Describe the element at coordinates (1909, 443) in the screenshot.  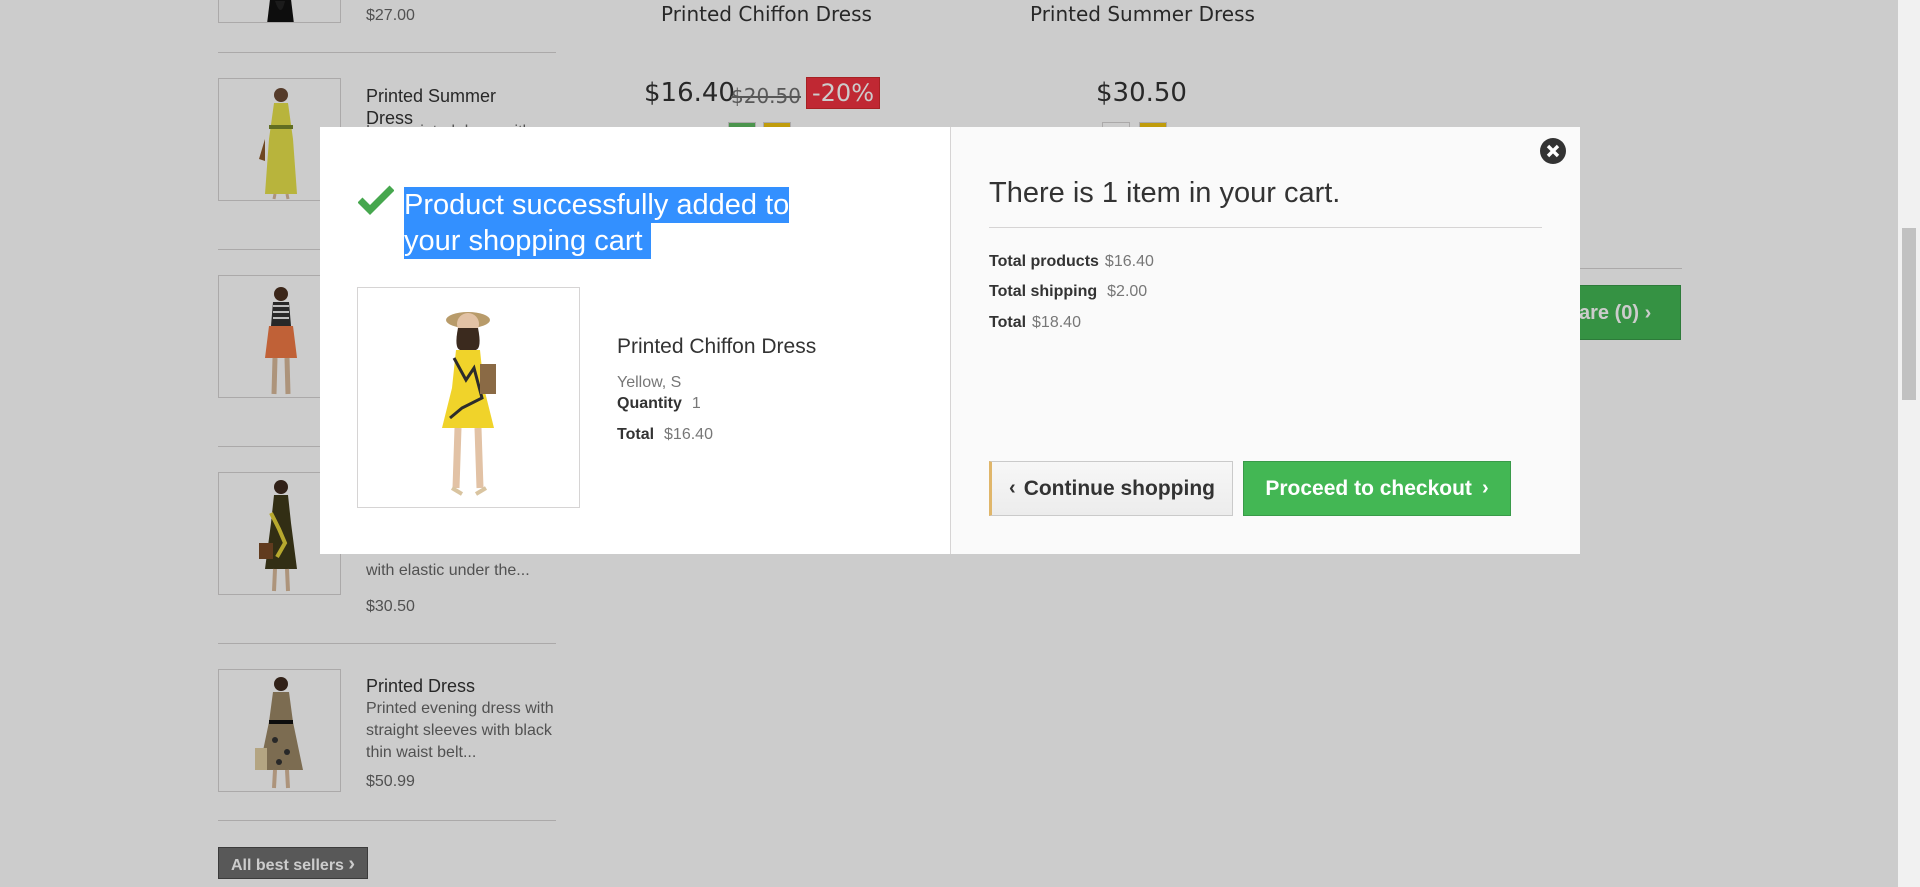
I see `scrollbar` at that location.